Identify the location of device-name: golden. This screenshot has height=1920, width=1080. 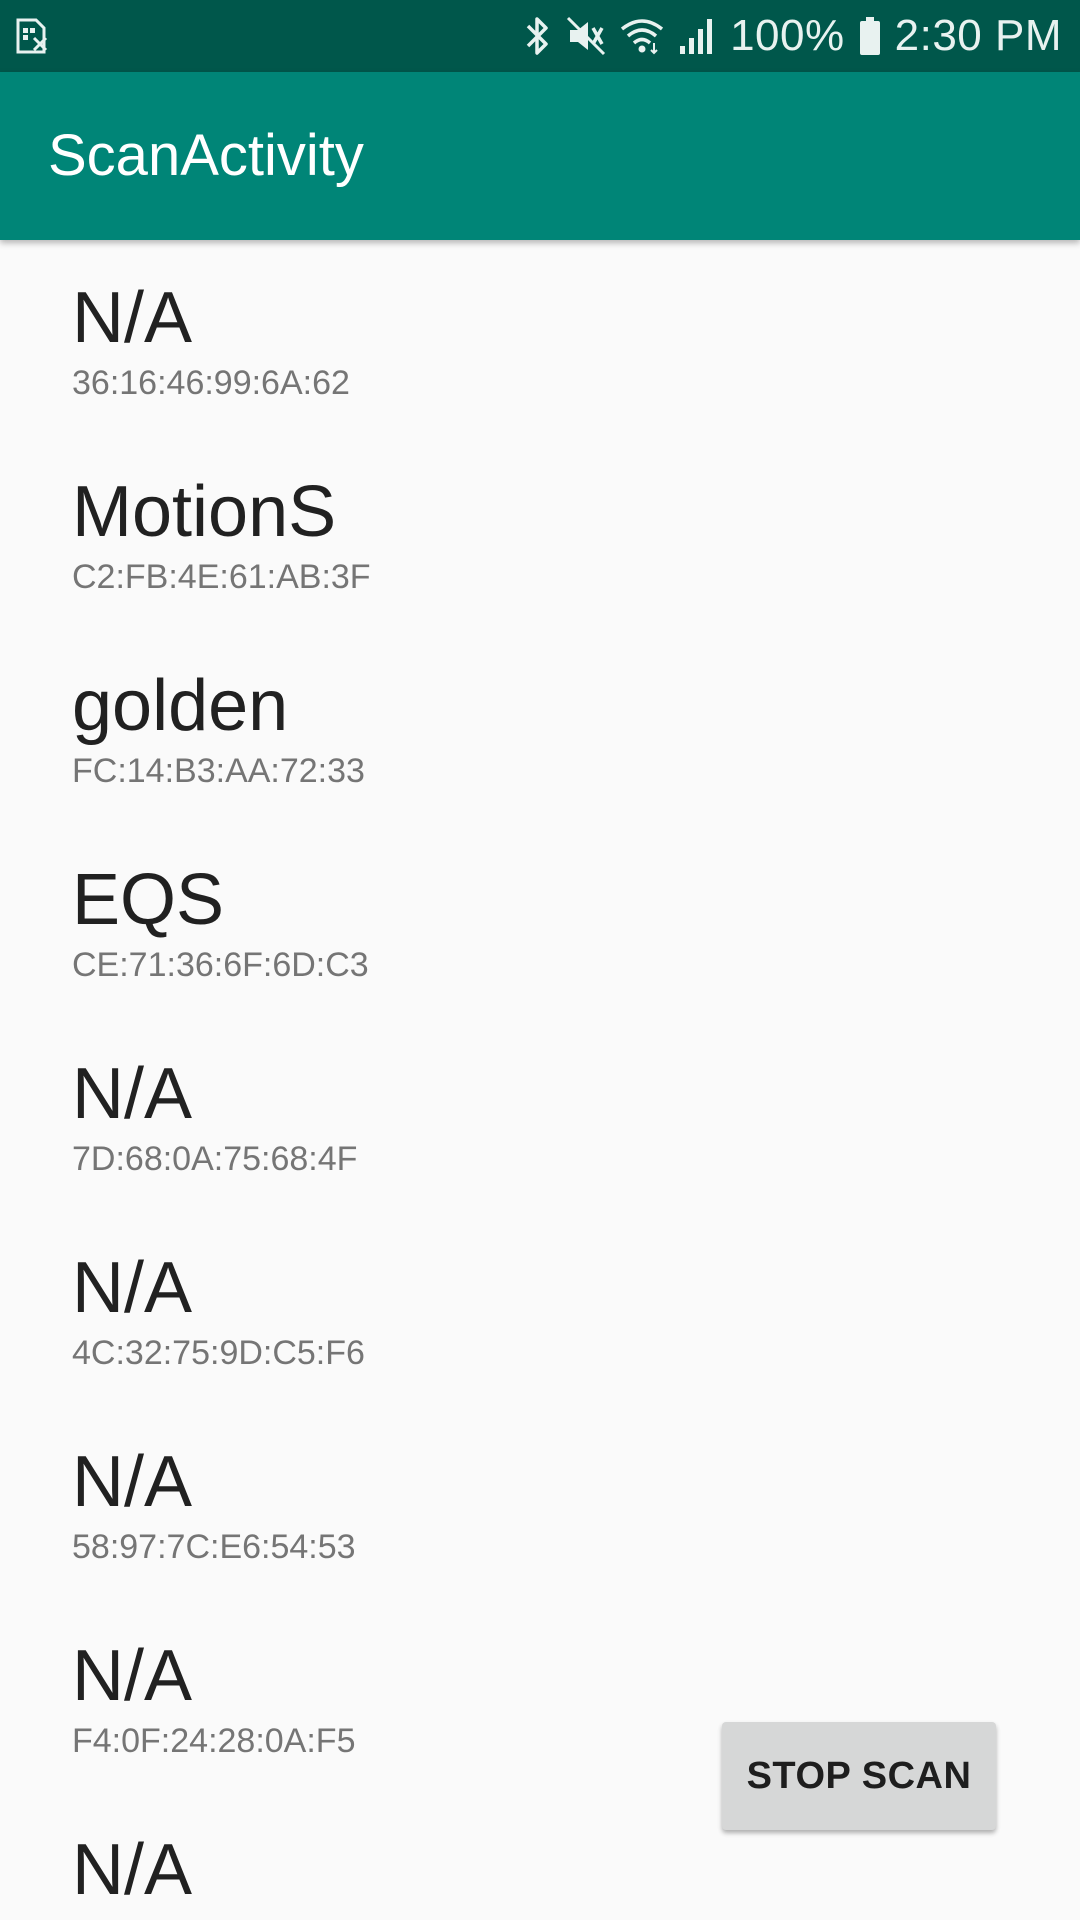
(180, 706).